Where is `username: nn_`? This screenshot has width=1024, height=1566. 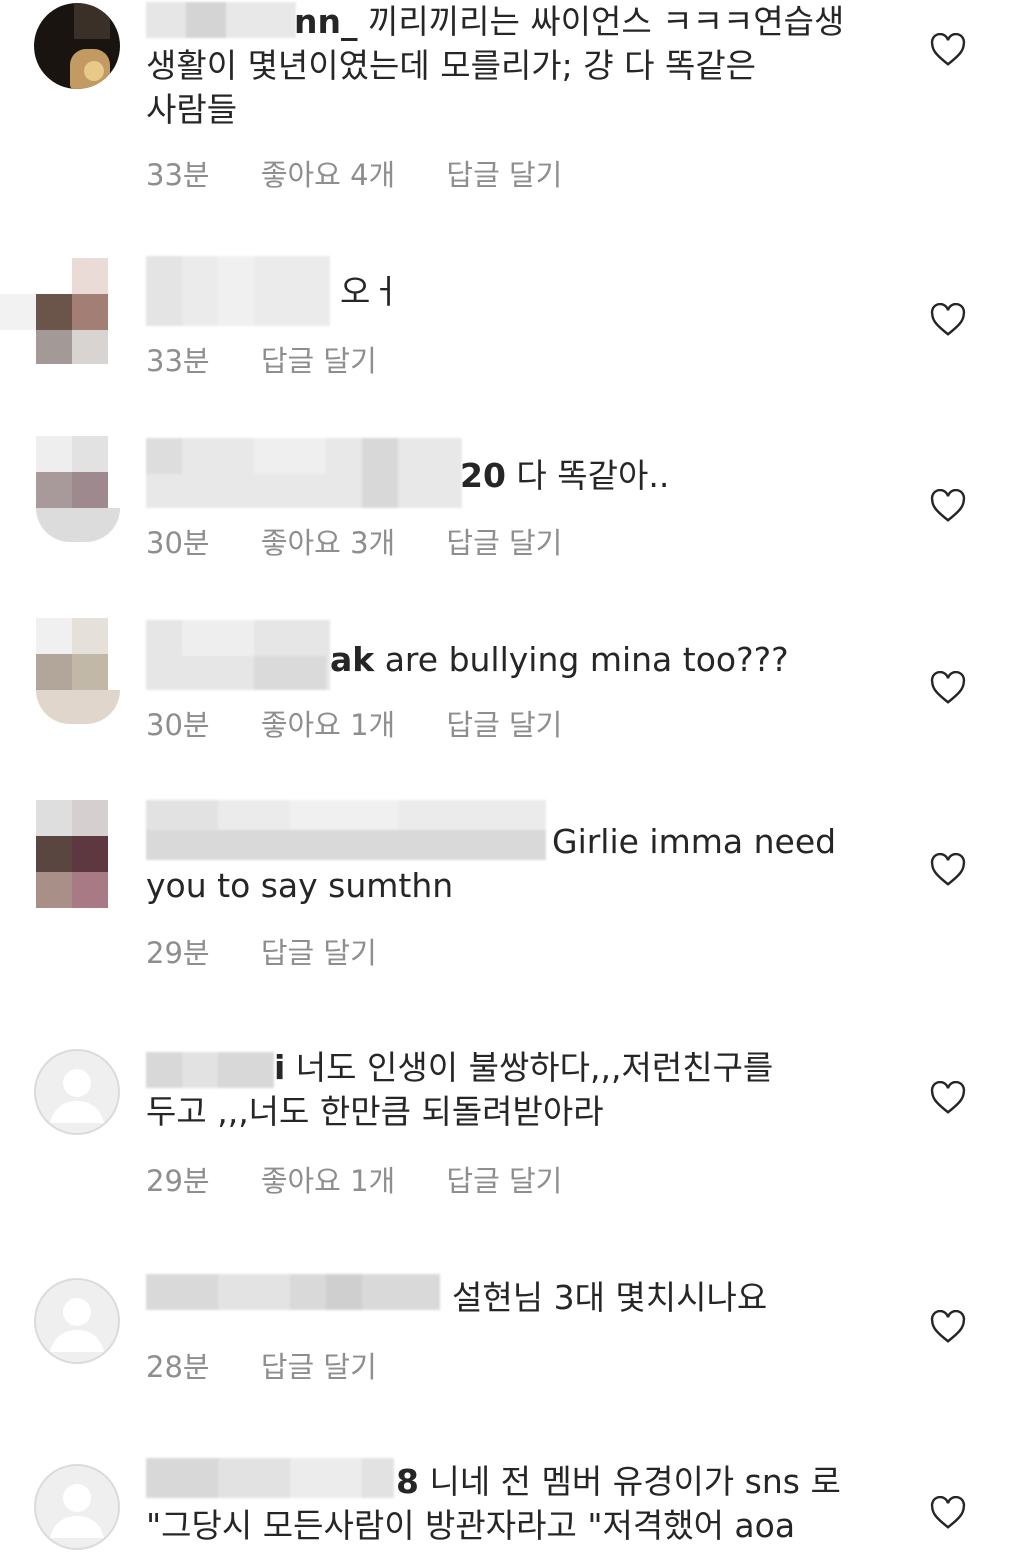 username: nn_ is located at coordinates (326, 21).